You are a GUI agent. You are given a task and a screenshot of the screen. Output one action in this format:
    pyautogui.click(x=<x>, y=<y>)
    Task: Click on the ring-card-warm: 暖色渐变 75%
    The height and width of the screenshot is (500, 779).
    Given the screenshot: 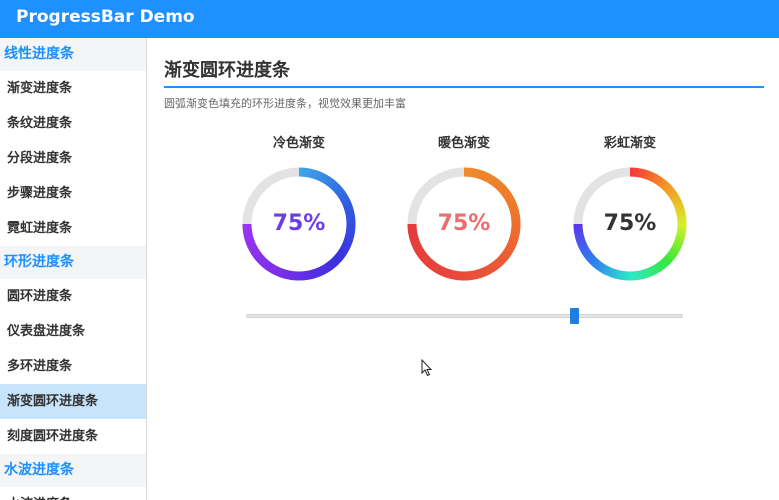 What is the action you would take?
    pyautogui.click(x=464, y=208)
    